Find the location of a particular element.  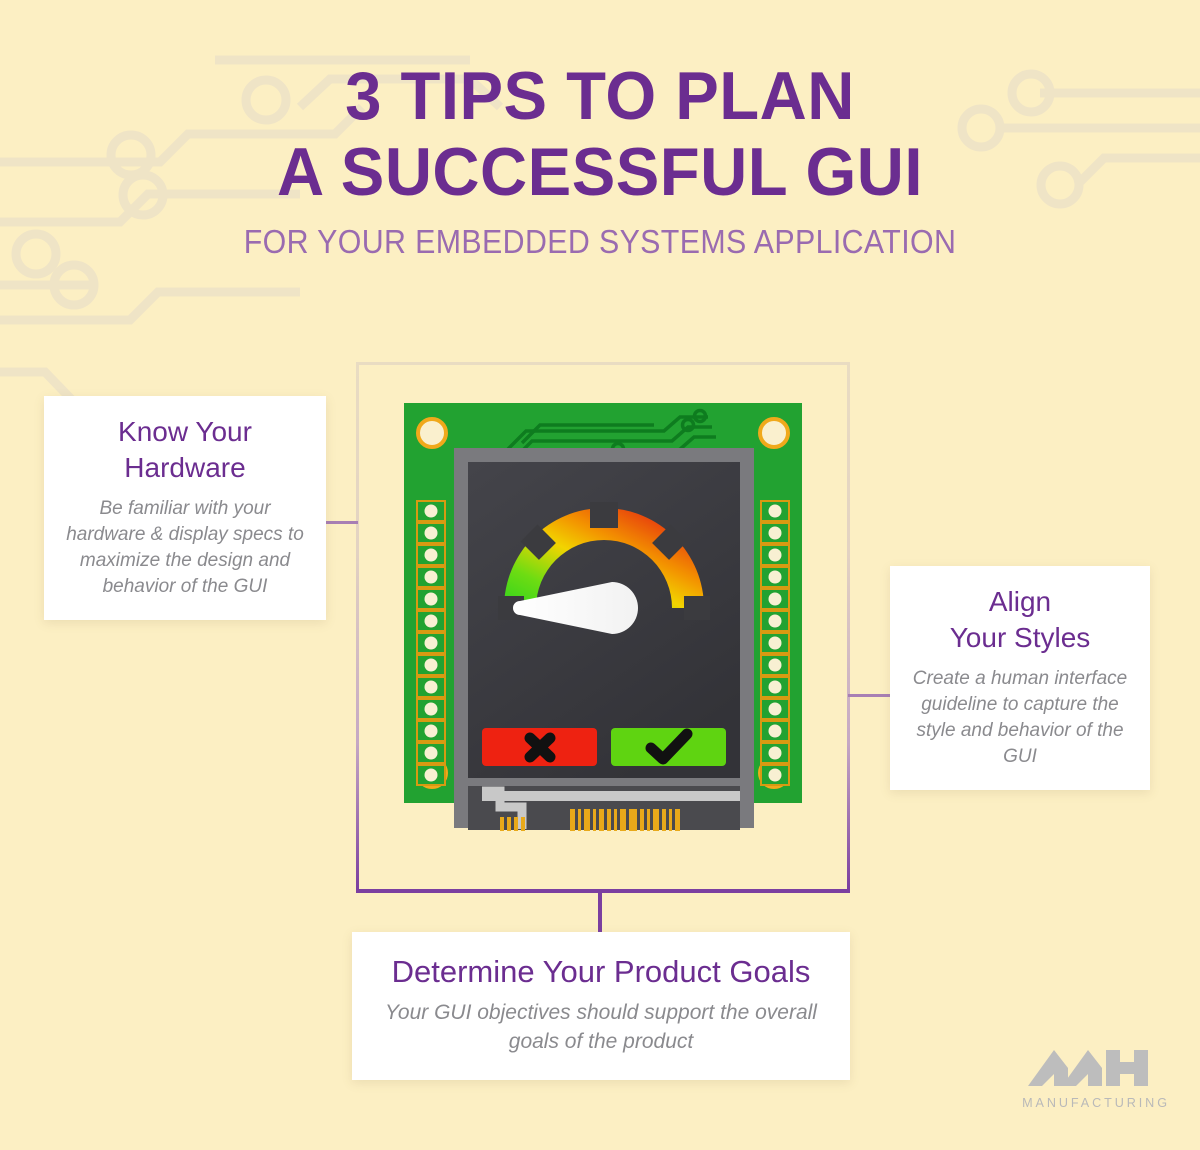

brand-logo: MANUFACTURING is located at coordinates (1095, 1075).